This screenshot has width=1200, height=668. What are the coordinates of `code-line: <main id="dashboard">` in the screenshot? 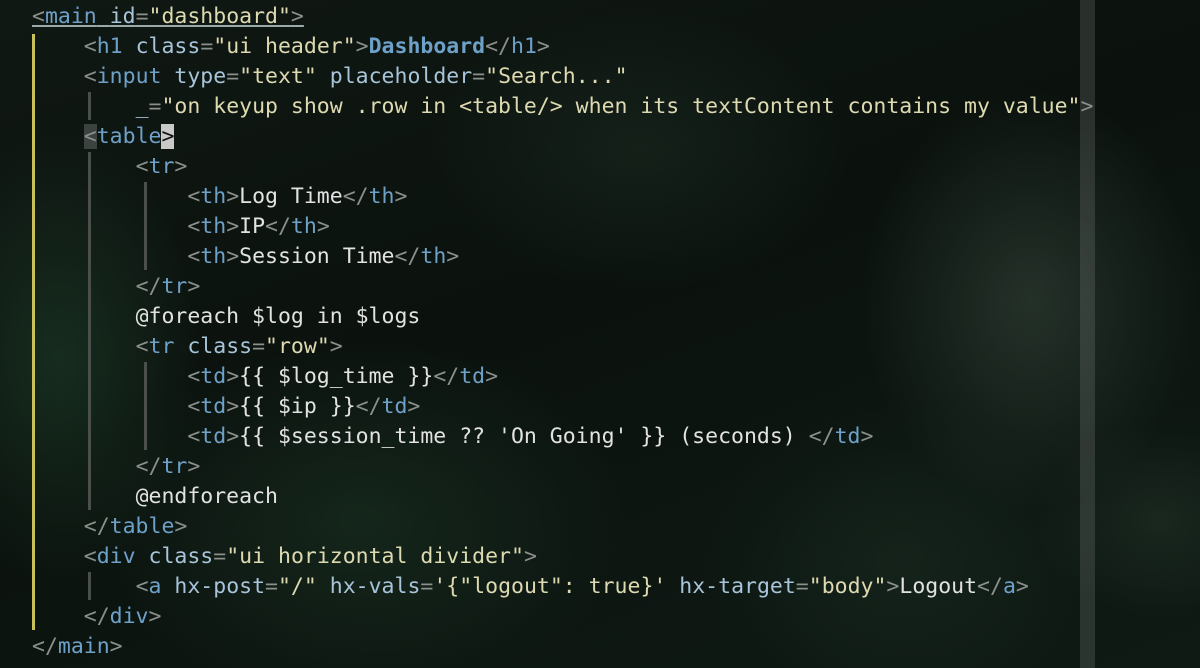 It's located at (562, 17).